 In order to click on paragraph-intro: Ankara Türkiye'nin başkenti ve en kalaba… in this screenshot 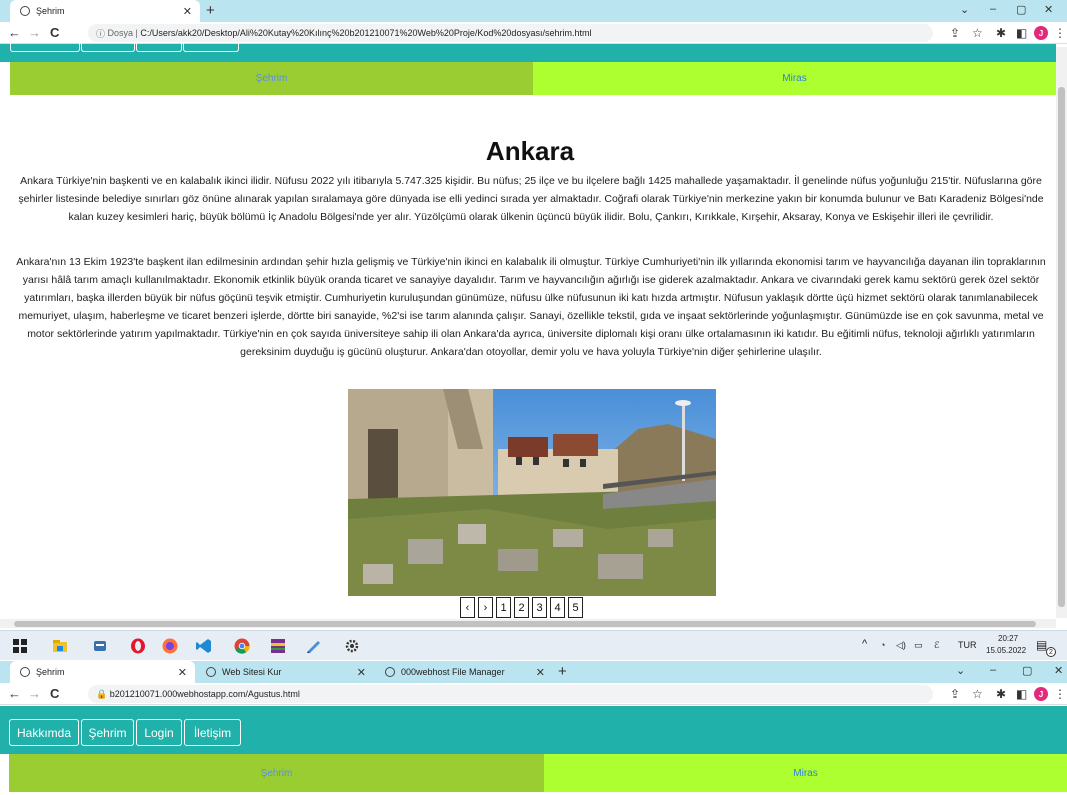, I will do `click(531, 199)`.